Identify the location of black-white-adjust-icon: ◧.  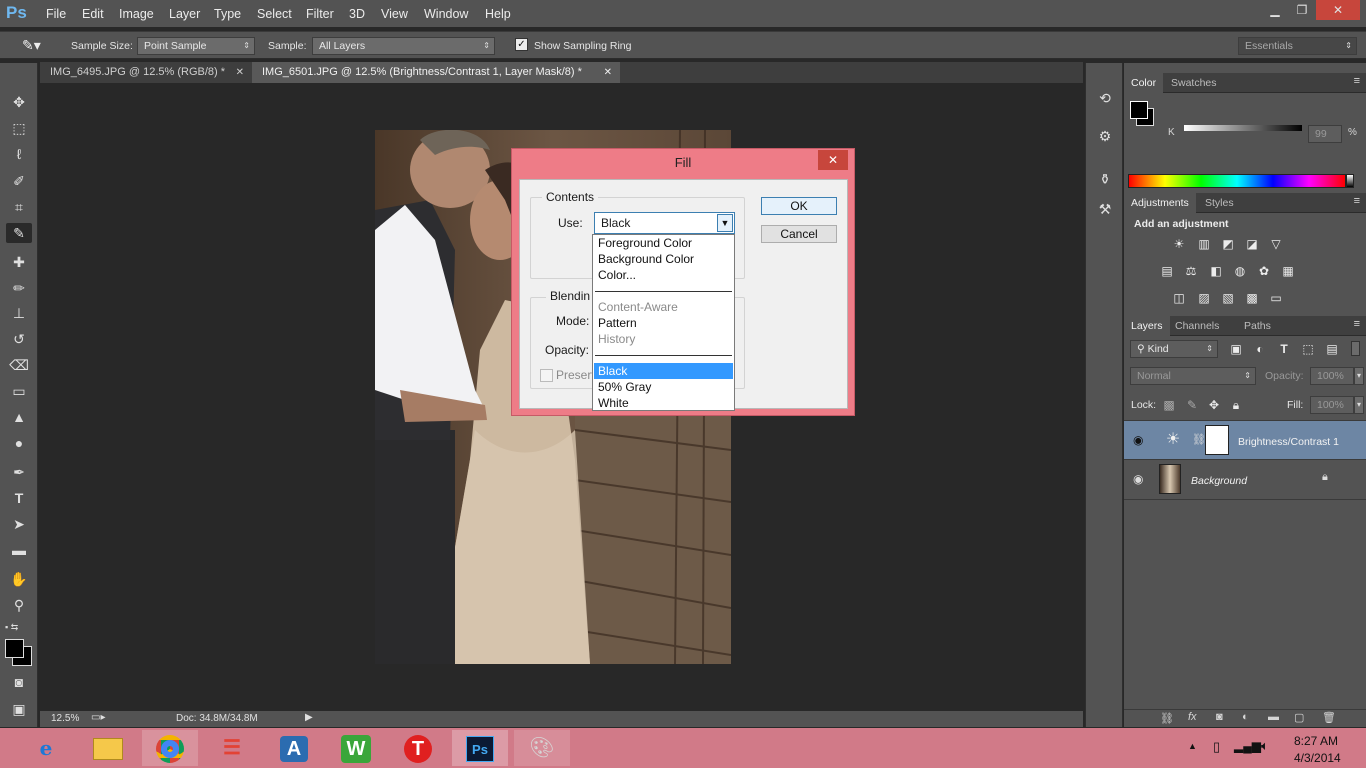
(1216, 271).